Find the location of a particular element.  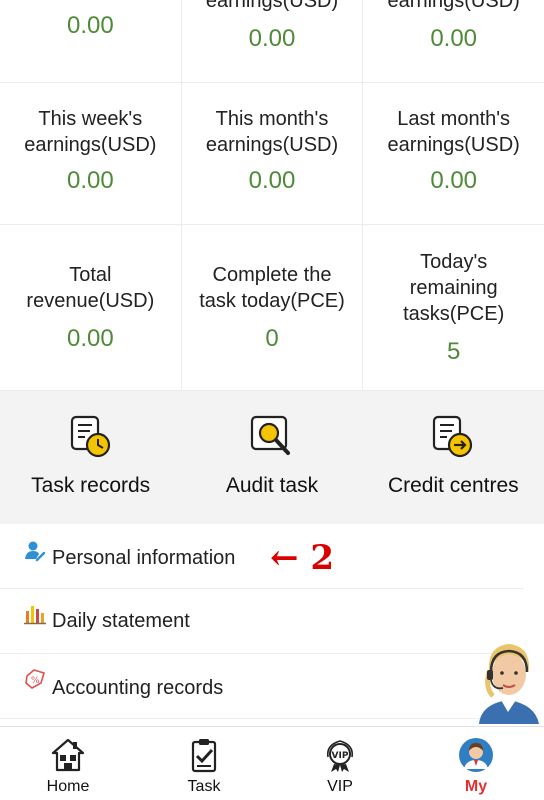

nav-label: VIP is located at coordinates (340, 786).